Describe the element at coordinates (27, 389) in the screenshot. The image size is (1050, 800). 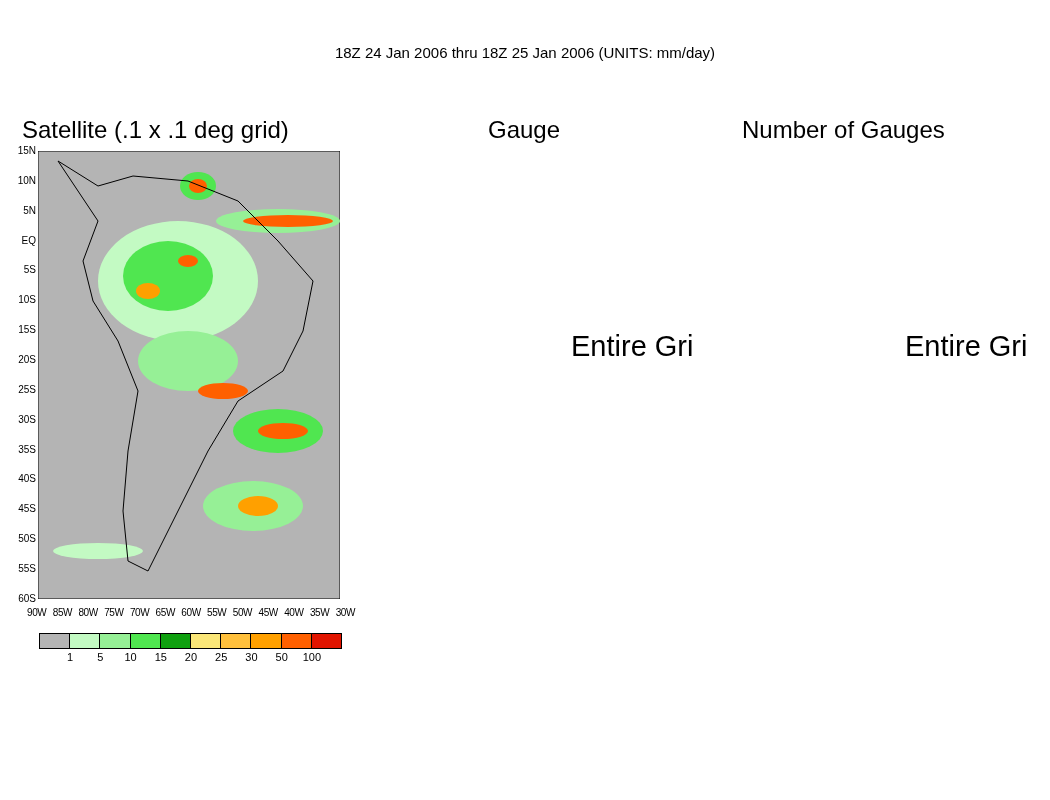
I see `latitude-label: 25S` at that location.